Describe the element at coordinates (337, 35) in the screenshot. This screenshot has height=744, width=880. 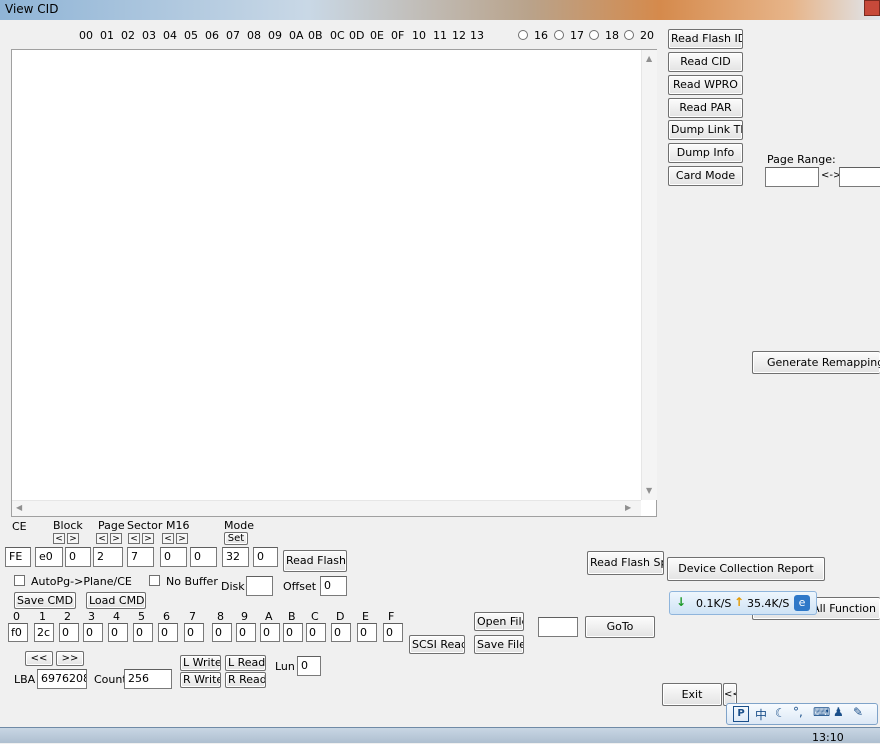
I see `hex-column-label: 0C` at that location.